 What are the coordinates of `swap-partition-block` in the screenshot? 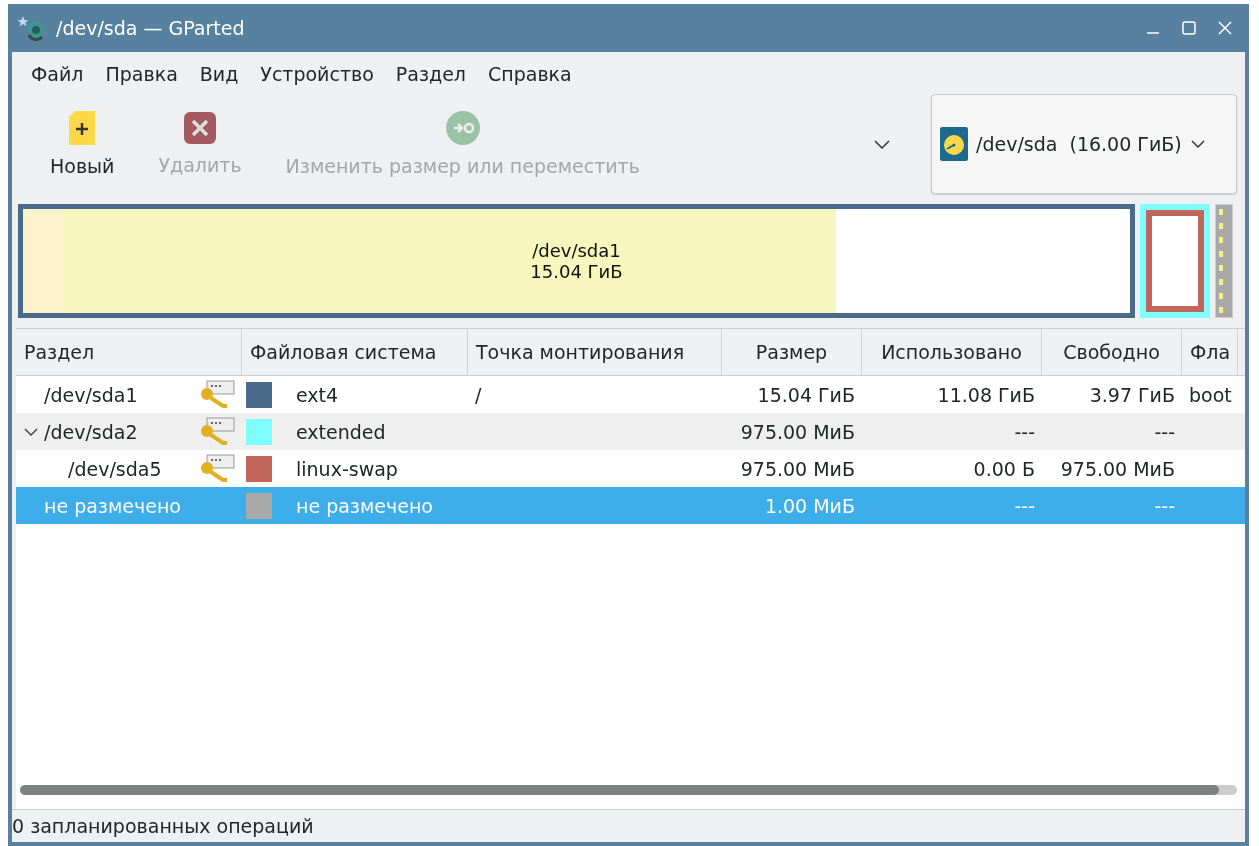 It's located at (1175, 261).